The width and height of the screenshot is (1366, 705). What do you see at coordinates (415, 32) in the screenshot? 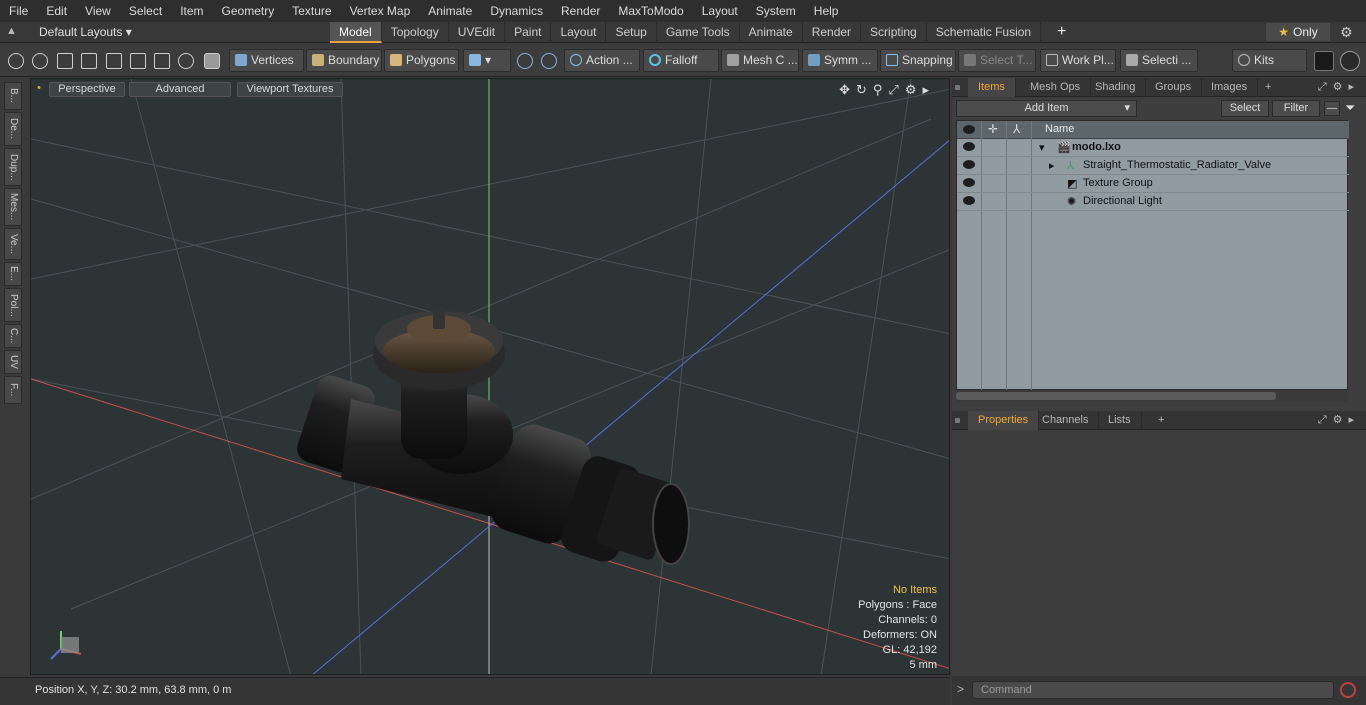
I see `tab-topology: Topology` at bounding box center [415, 32].